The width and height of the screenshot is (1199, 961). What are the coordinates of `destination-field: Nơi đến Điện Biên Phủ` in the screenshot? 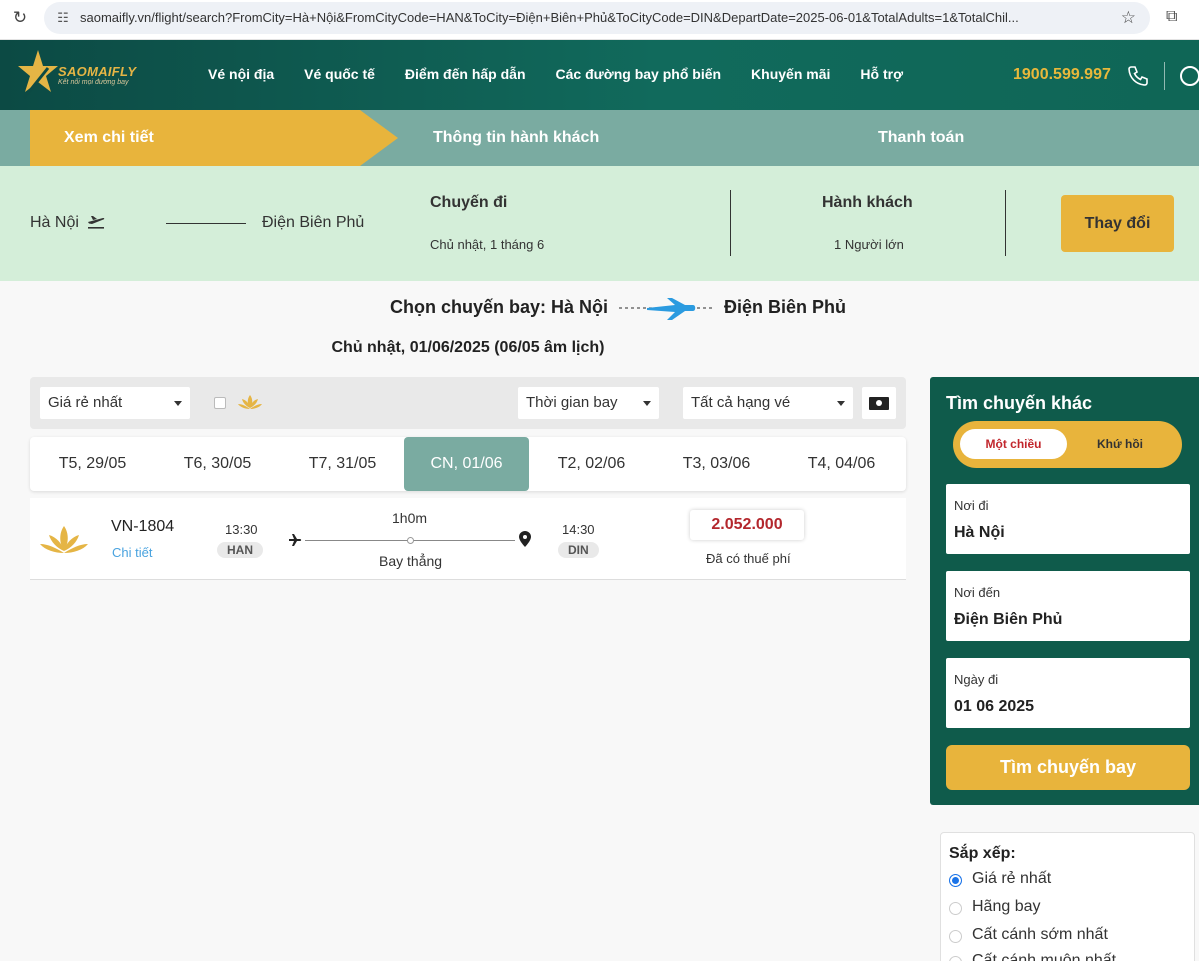 It's located at (1068, 606).